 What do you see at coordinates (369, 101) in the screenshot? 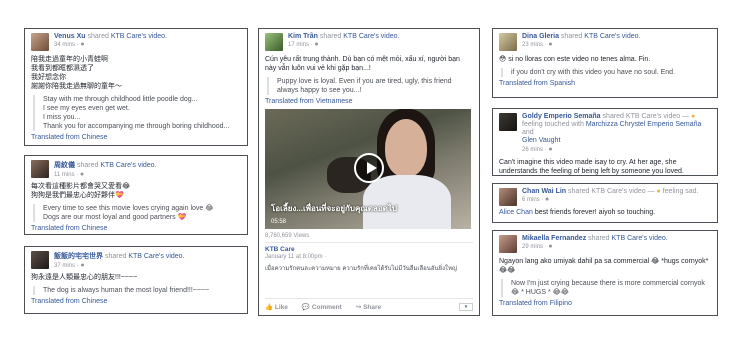
I see `translated-from-link: Translated from Vietnamese` at bounding box center [369, 101].